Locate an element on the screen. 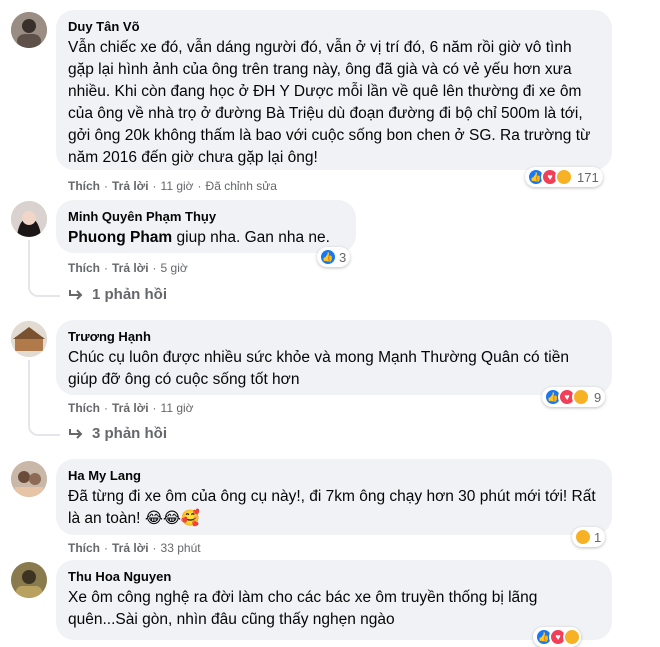 This screenshot has width=660, height=647. comment-actions: Thích · Trả lời · 33 phút is located at coordinates (134, 548).